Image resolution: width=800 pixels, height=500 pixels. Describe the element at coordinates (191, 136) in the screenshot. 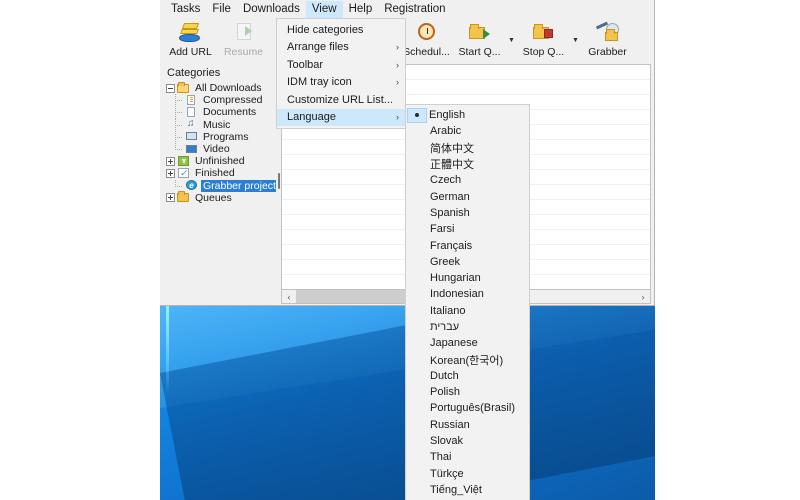

I see `program-icon` at that location.